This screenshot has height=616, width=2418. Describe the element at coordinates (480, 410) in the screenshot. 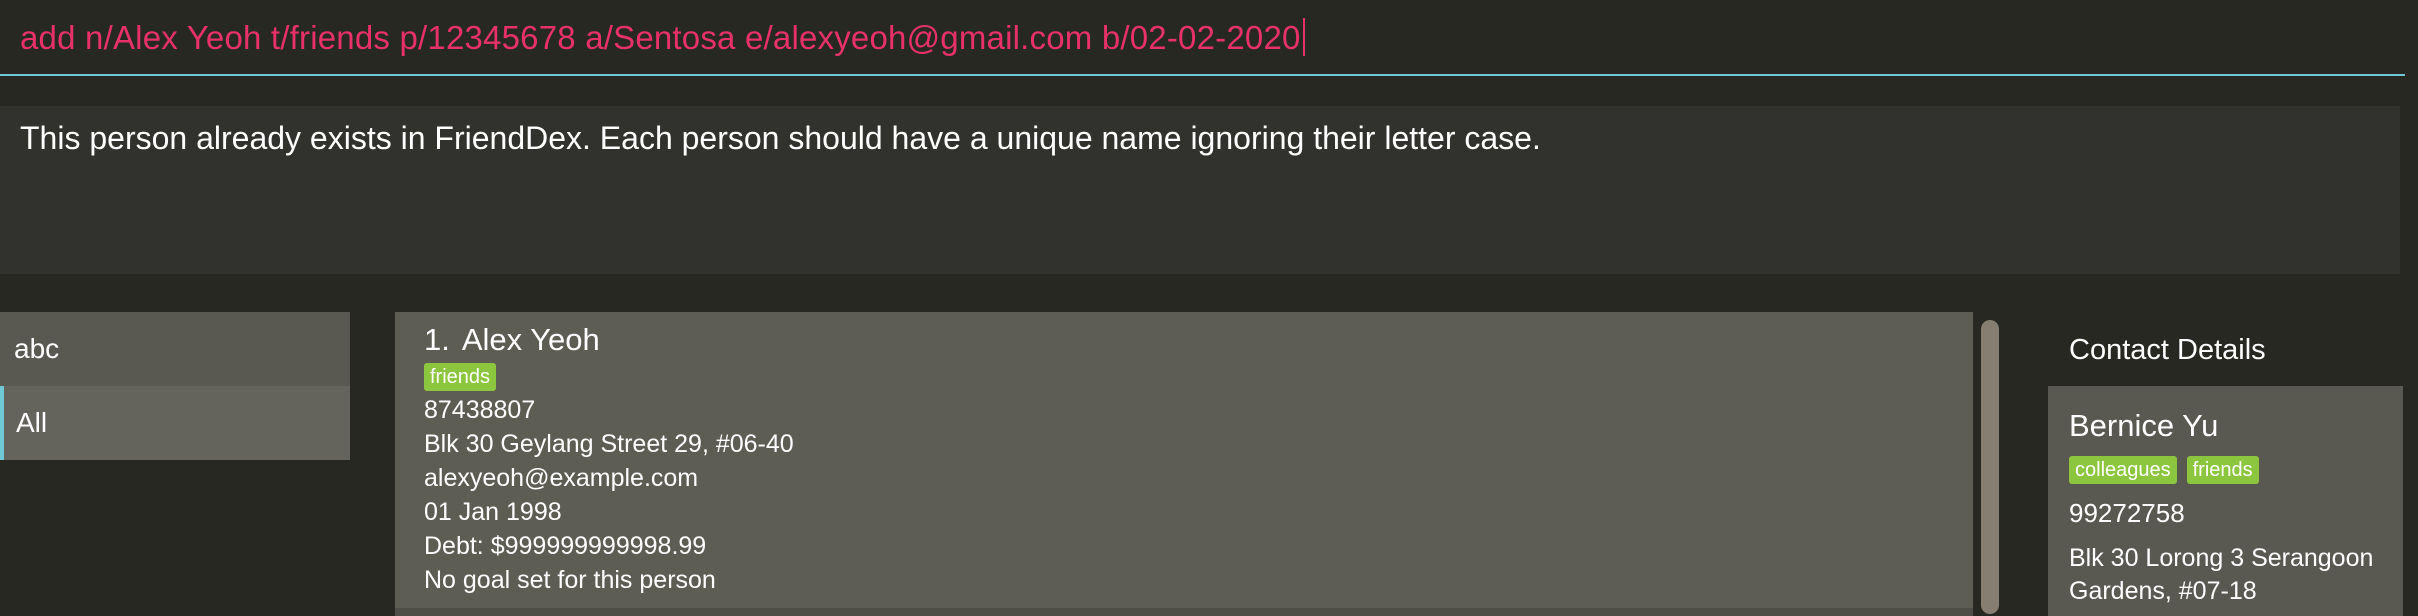

I see `person-phone: 87438807` at that location.